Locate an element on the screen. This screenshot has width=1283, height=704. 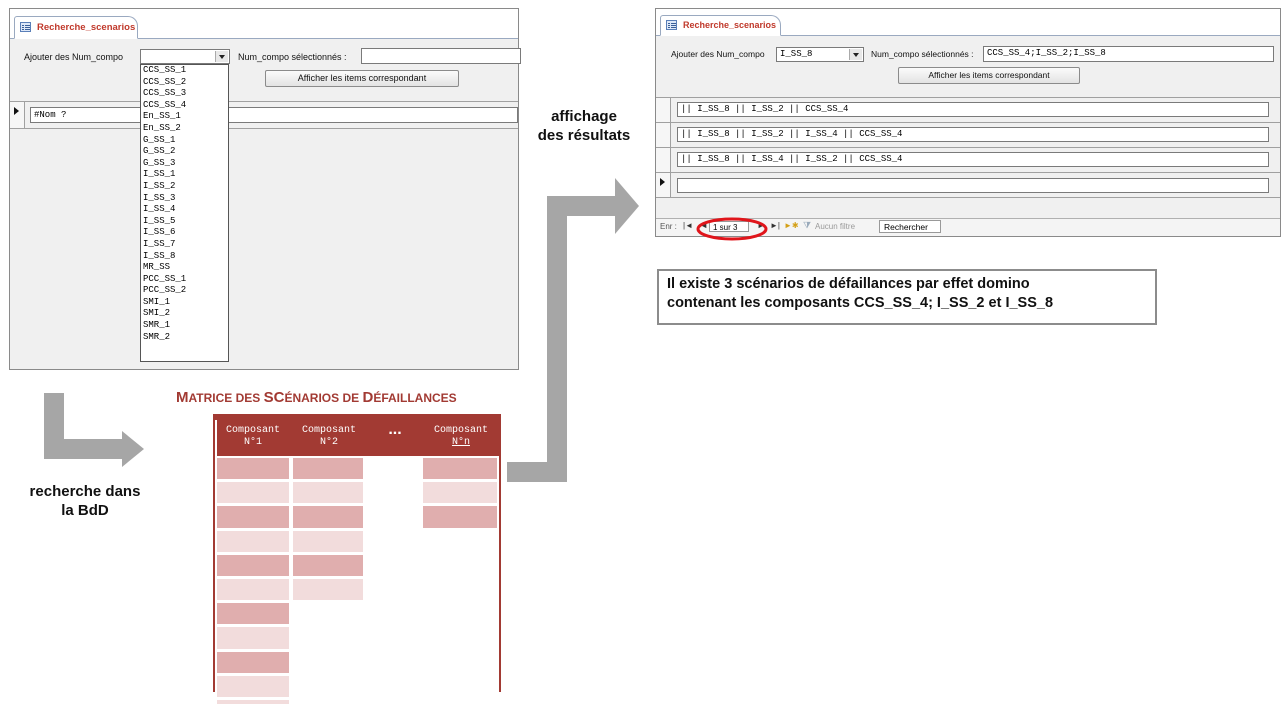
matrix-header-1: Composant N°1 is located at coordinates (253, 438).